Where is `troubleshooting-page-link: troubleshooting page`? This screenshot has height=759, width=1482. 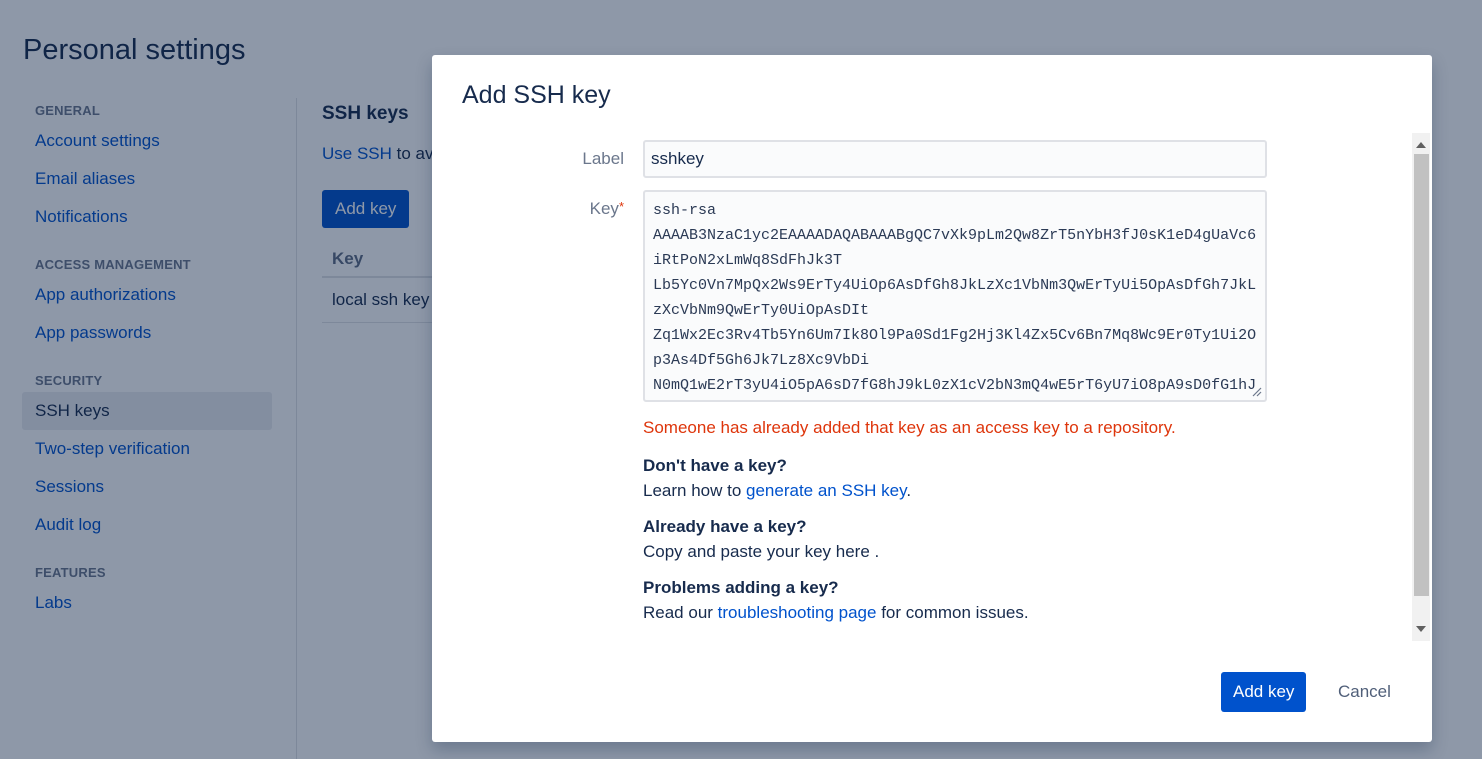
troubleshooting-page-link: troubleshooting page is located at coordinates (797, 612).